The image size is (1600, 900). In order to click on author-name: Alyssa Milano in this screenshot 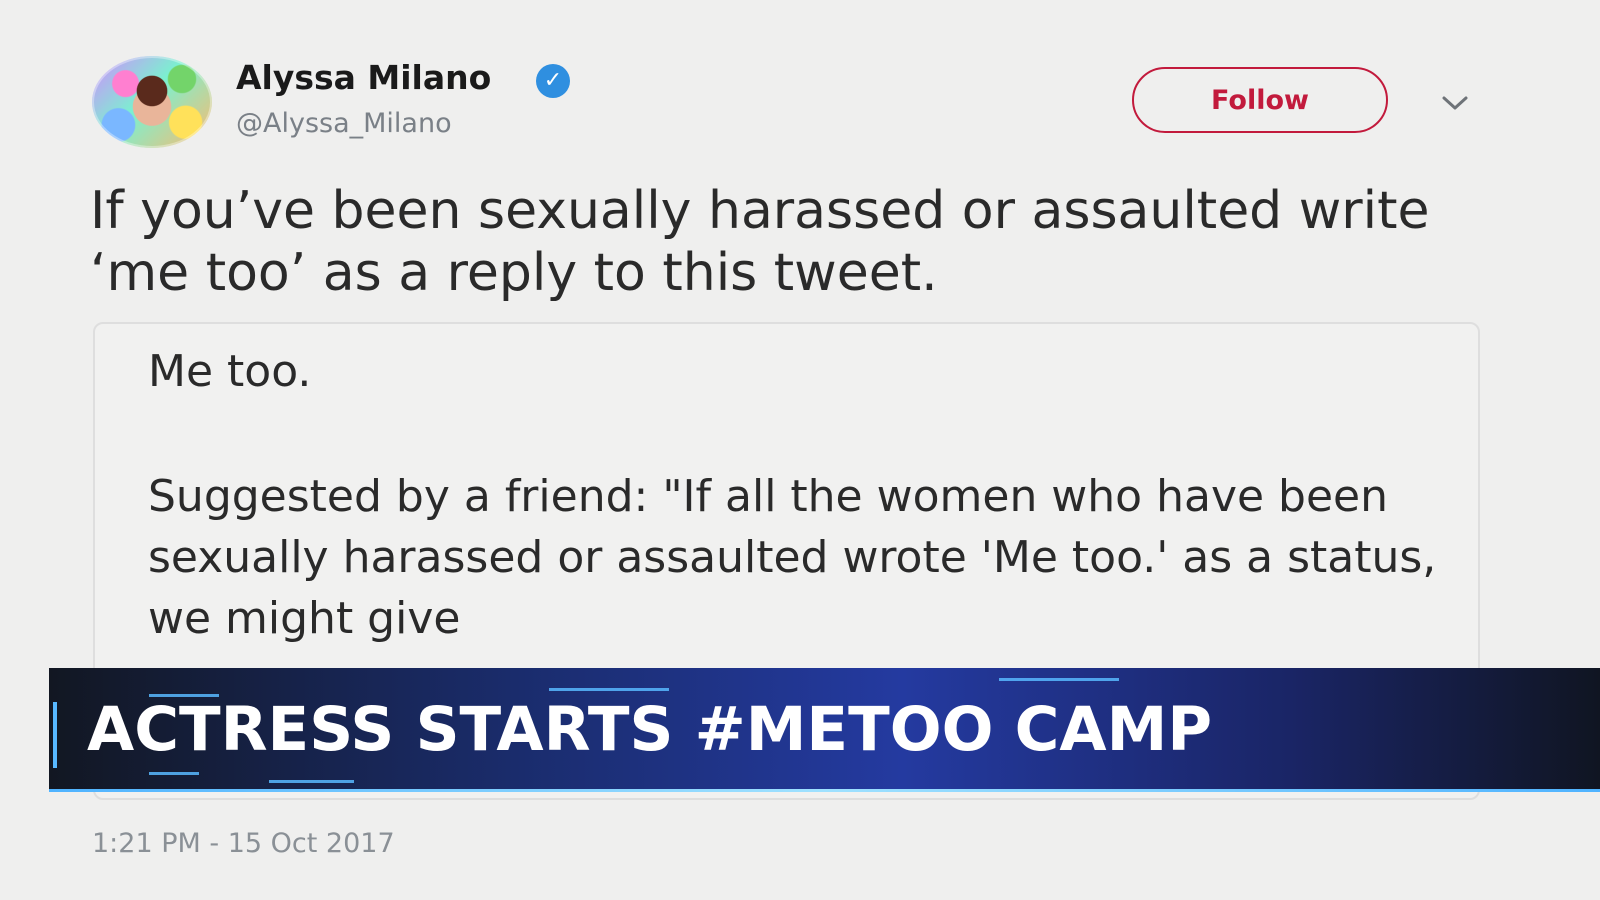, I will do `click(363, 77)`.